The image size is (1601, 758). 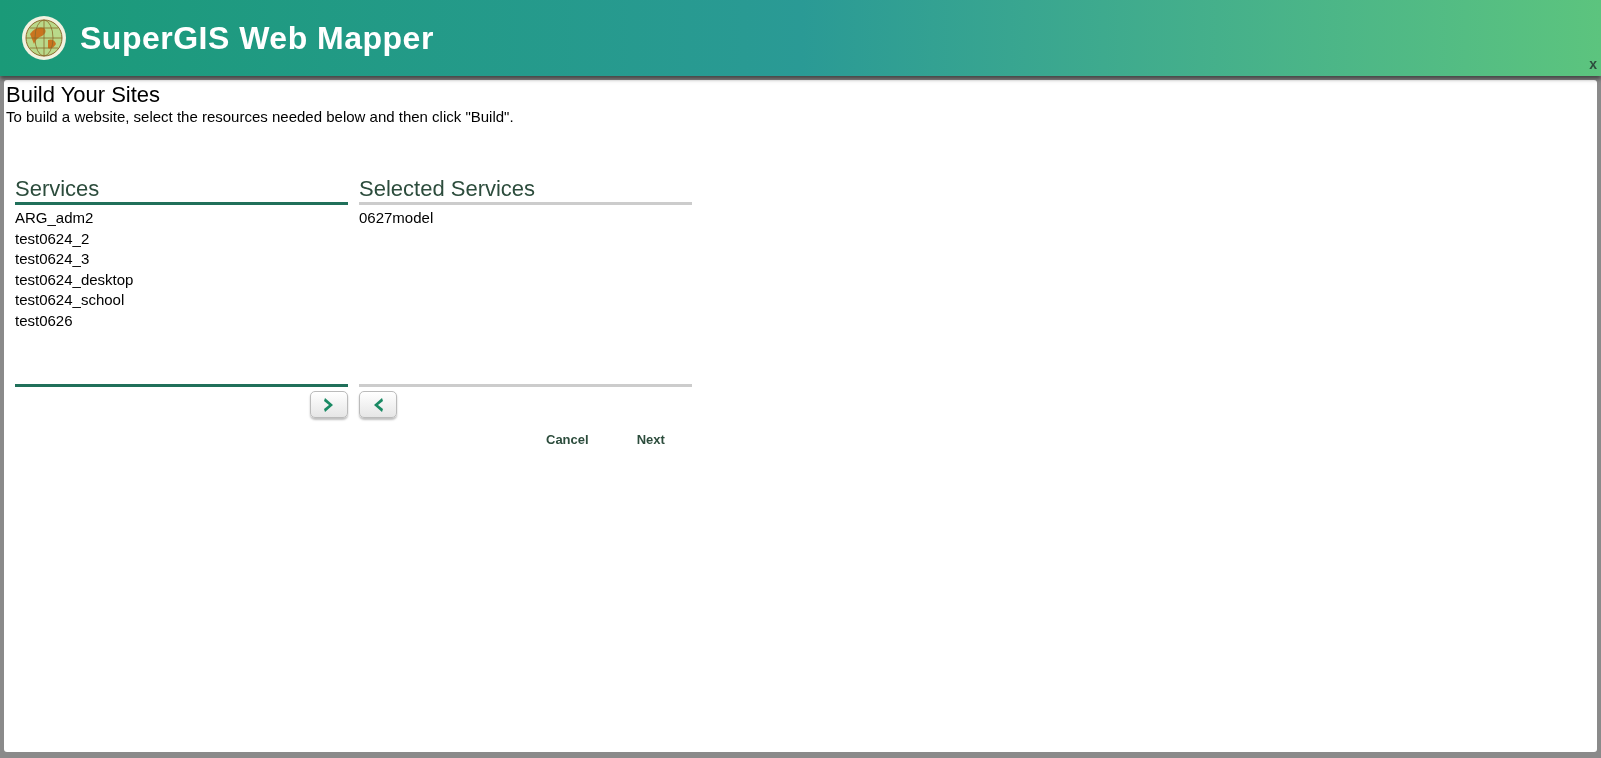 What do you see at coordinates (52, 259) in the screenshot?
I see `service-list-item: test0624_3` at bounding box center [52, 259].